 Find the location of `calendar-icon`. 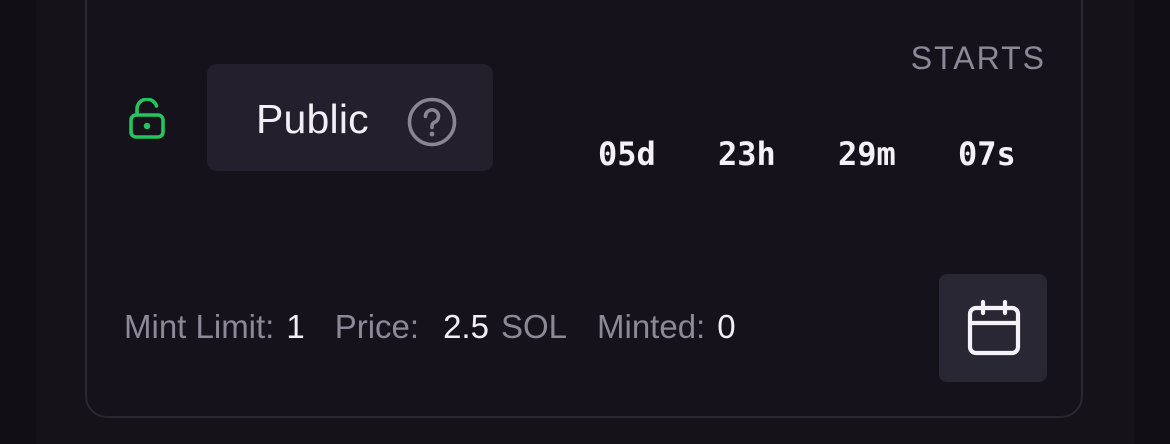

calendar-icon is located at coordinates (994, 327).